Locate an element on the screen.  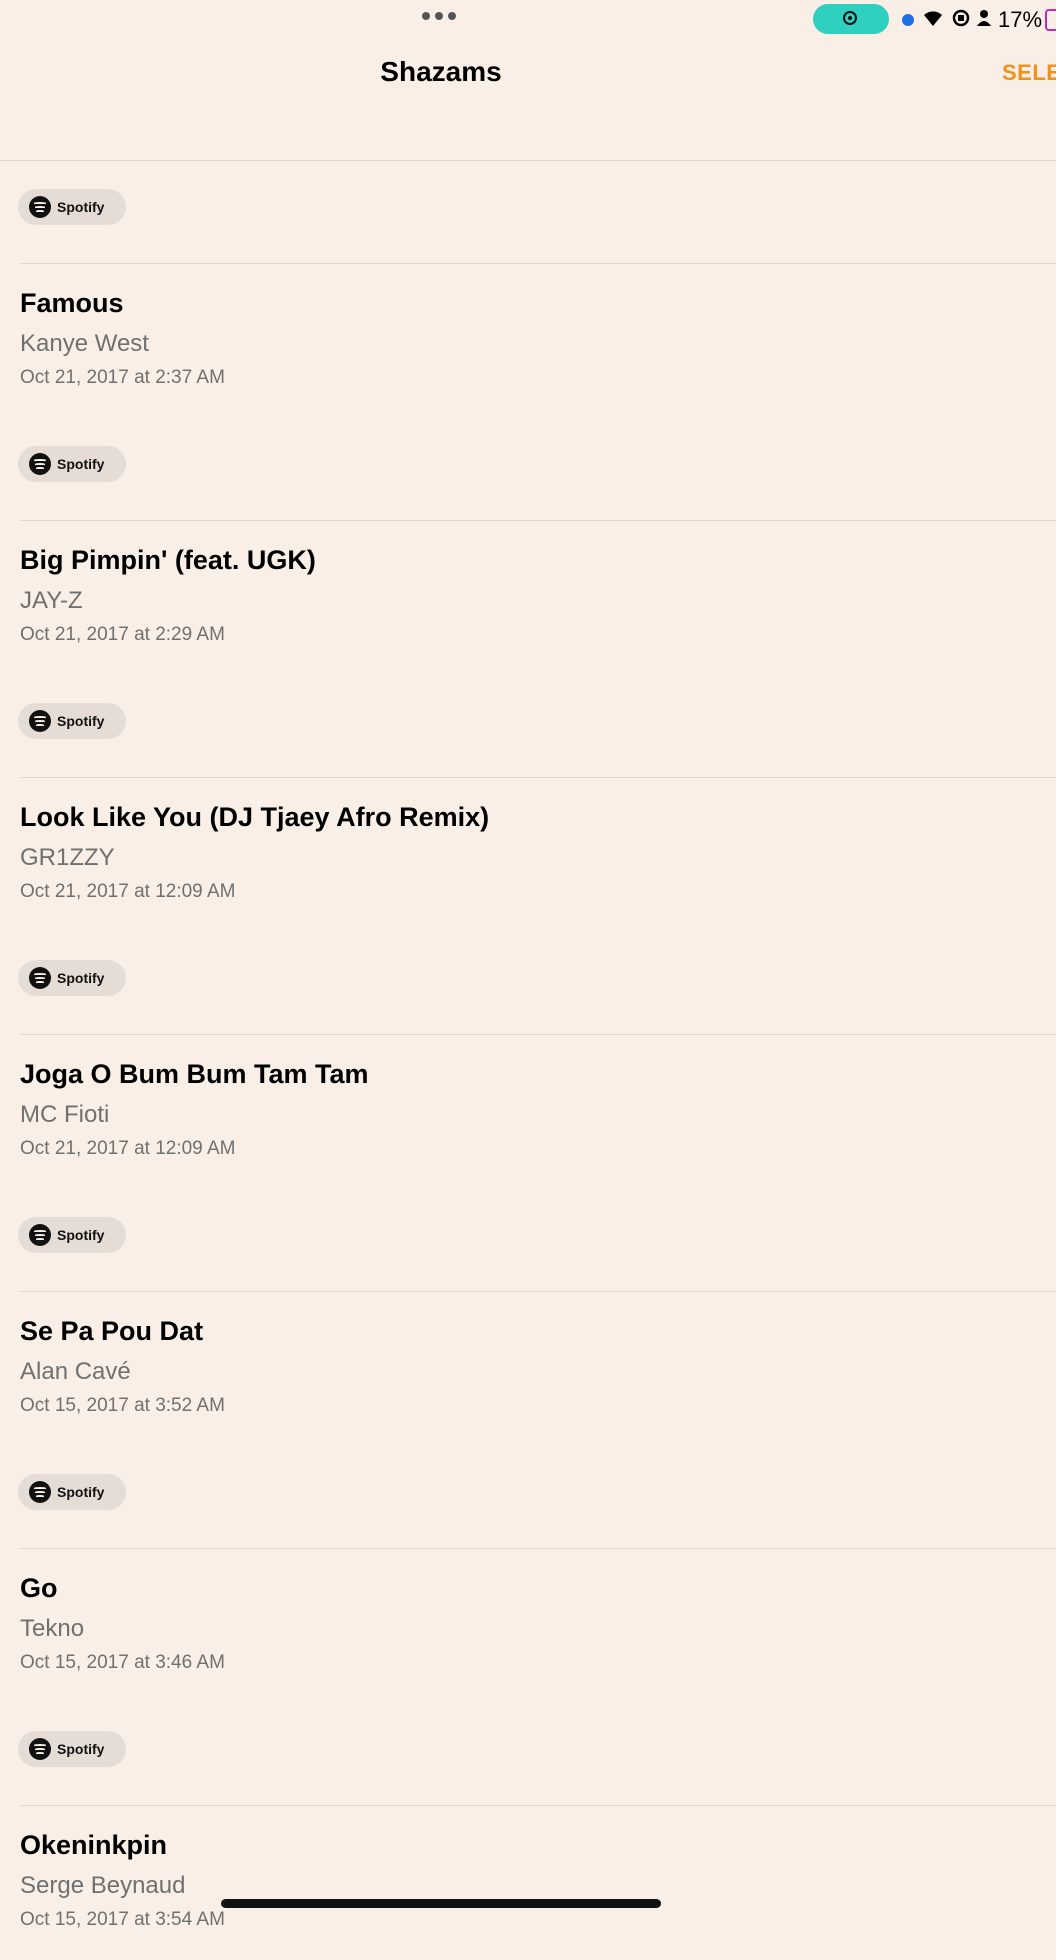
wifi-icon is located at coordinates (933, 20).